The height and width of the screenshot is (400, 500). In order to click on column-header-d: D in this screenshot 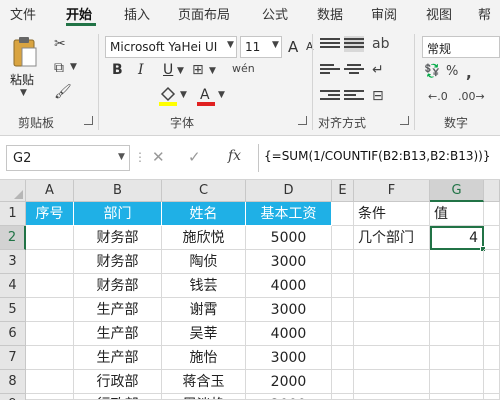, I will do `click(289, 191)`.